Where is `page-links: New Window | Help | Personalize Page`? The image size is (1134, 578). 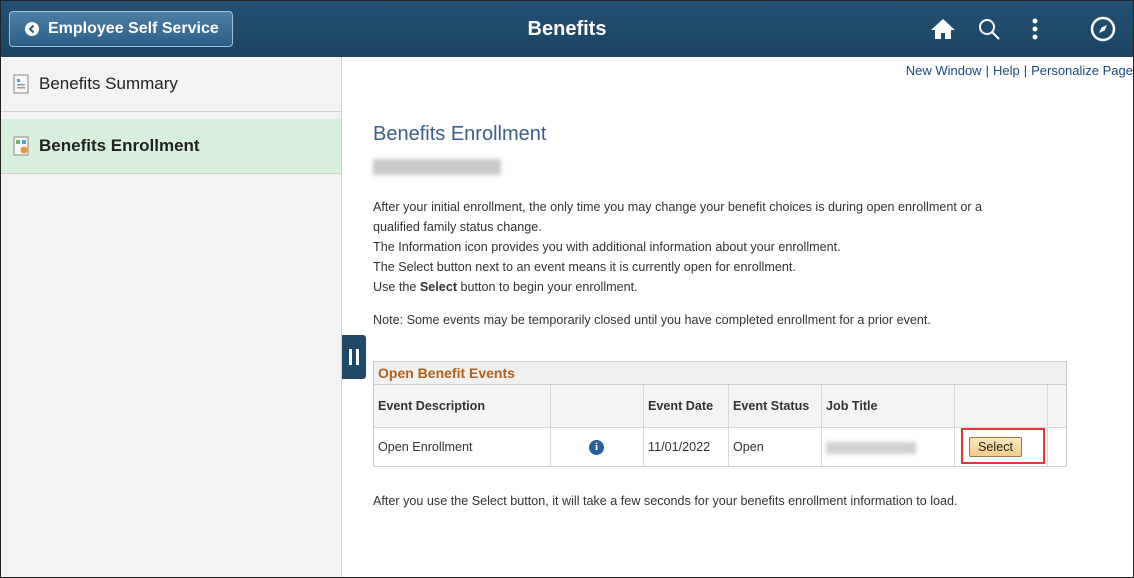
page-links: New Window | Help | Personalize Page is located at coordinates (1019, 70).